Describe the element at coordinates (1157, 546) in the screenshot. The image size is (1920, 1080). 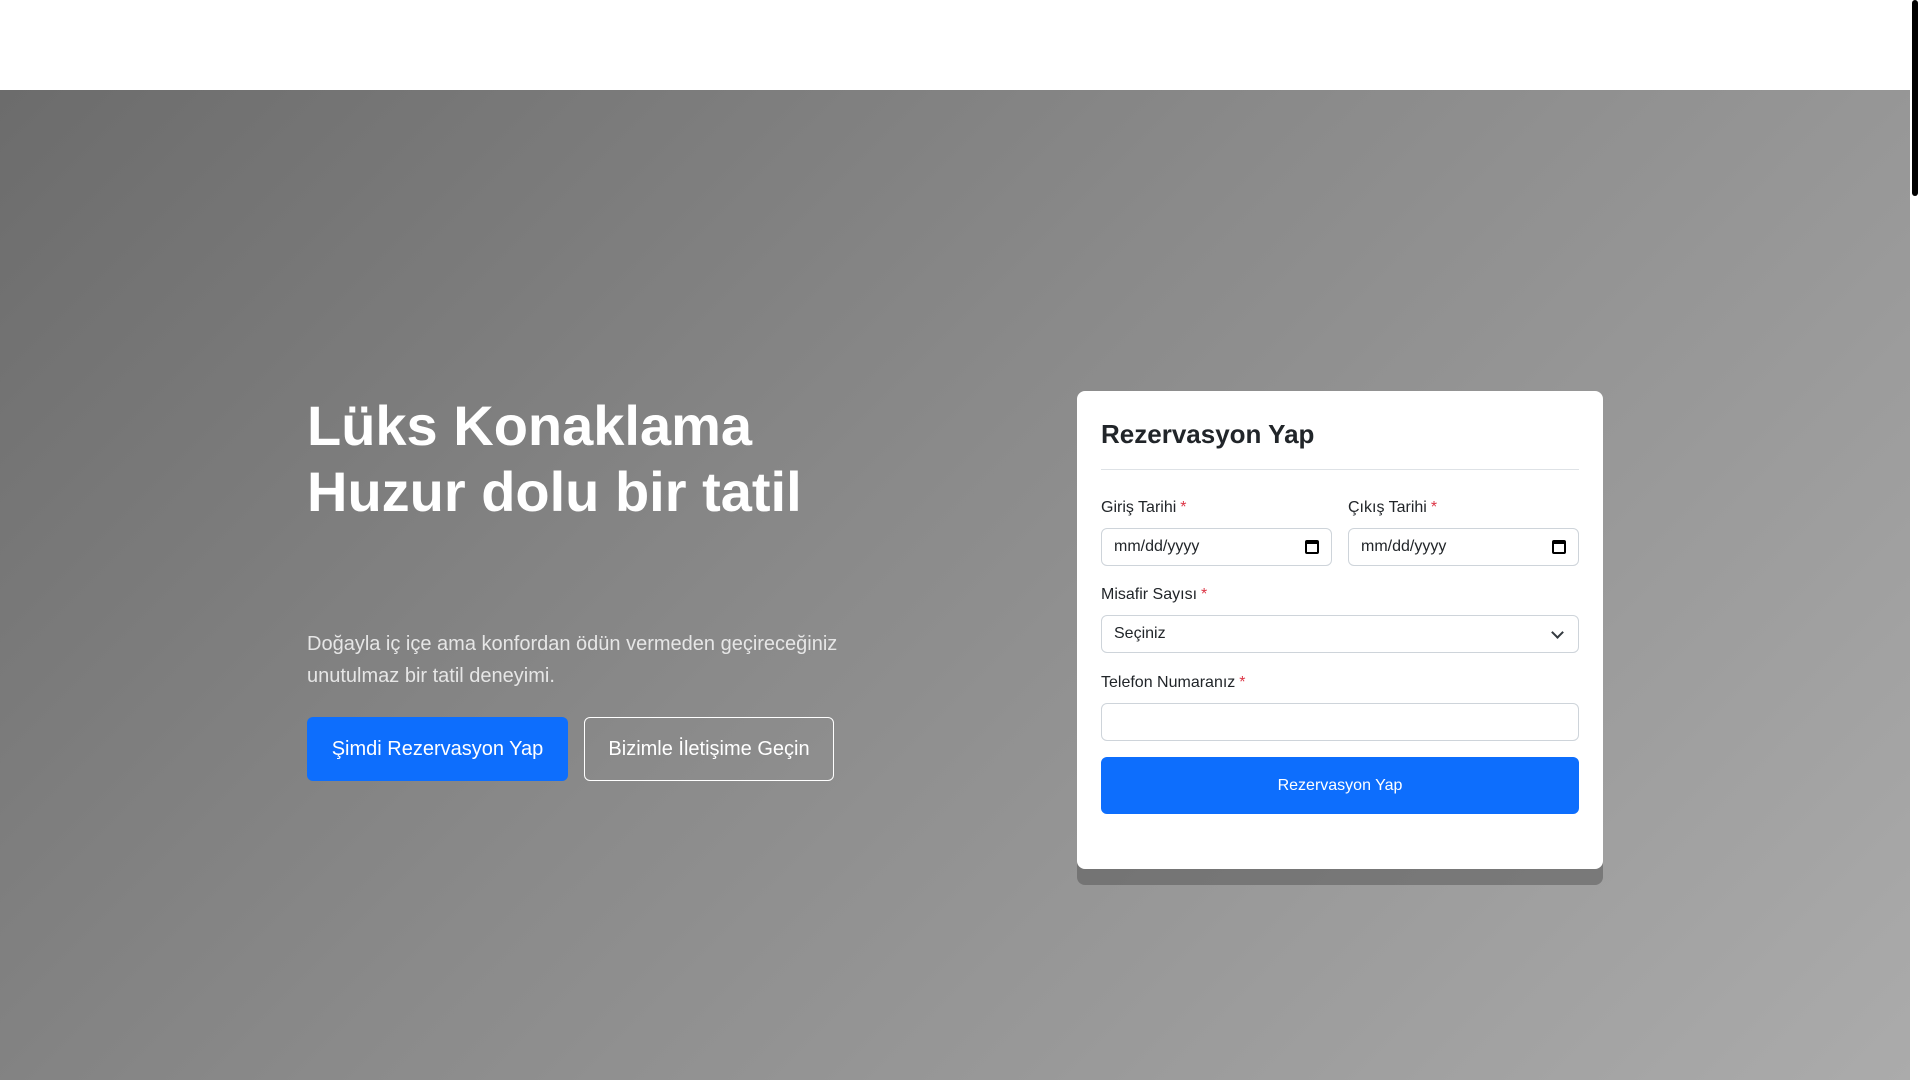
I see `checkin-date-value: mm/dd/yyyy` at that location.